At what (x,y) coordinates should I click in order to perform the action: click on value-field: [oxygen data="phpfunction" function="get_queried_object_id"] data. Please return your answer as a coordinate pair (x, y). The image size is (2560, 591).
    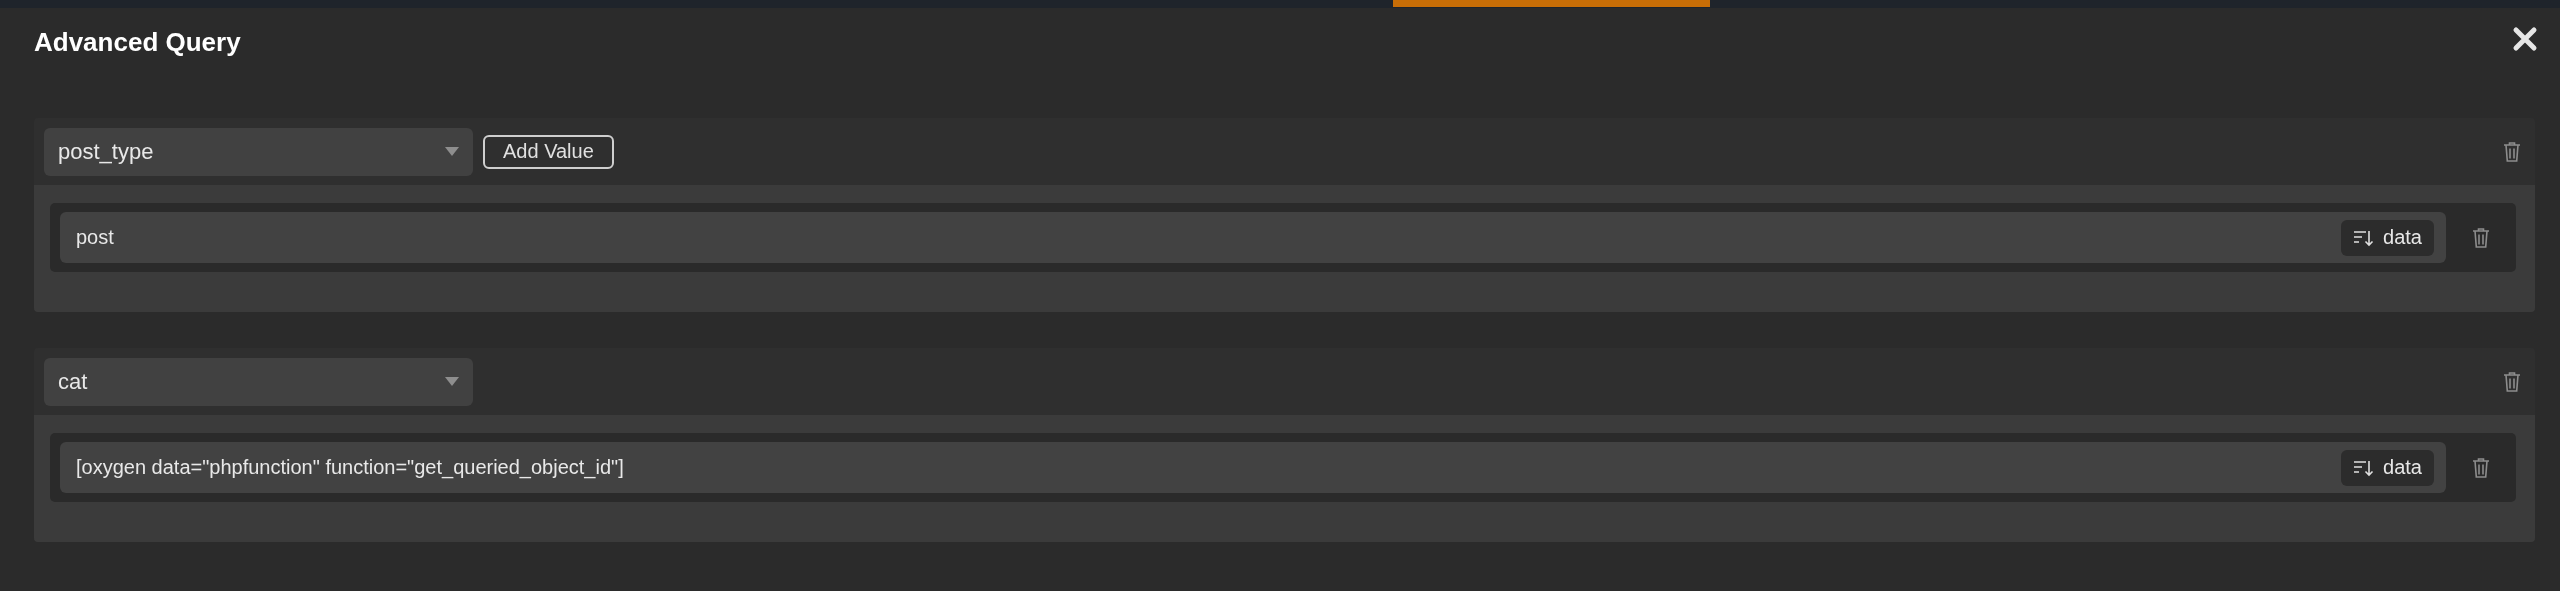
    Looking at the image, I should click on (1253, 467).